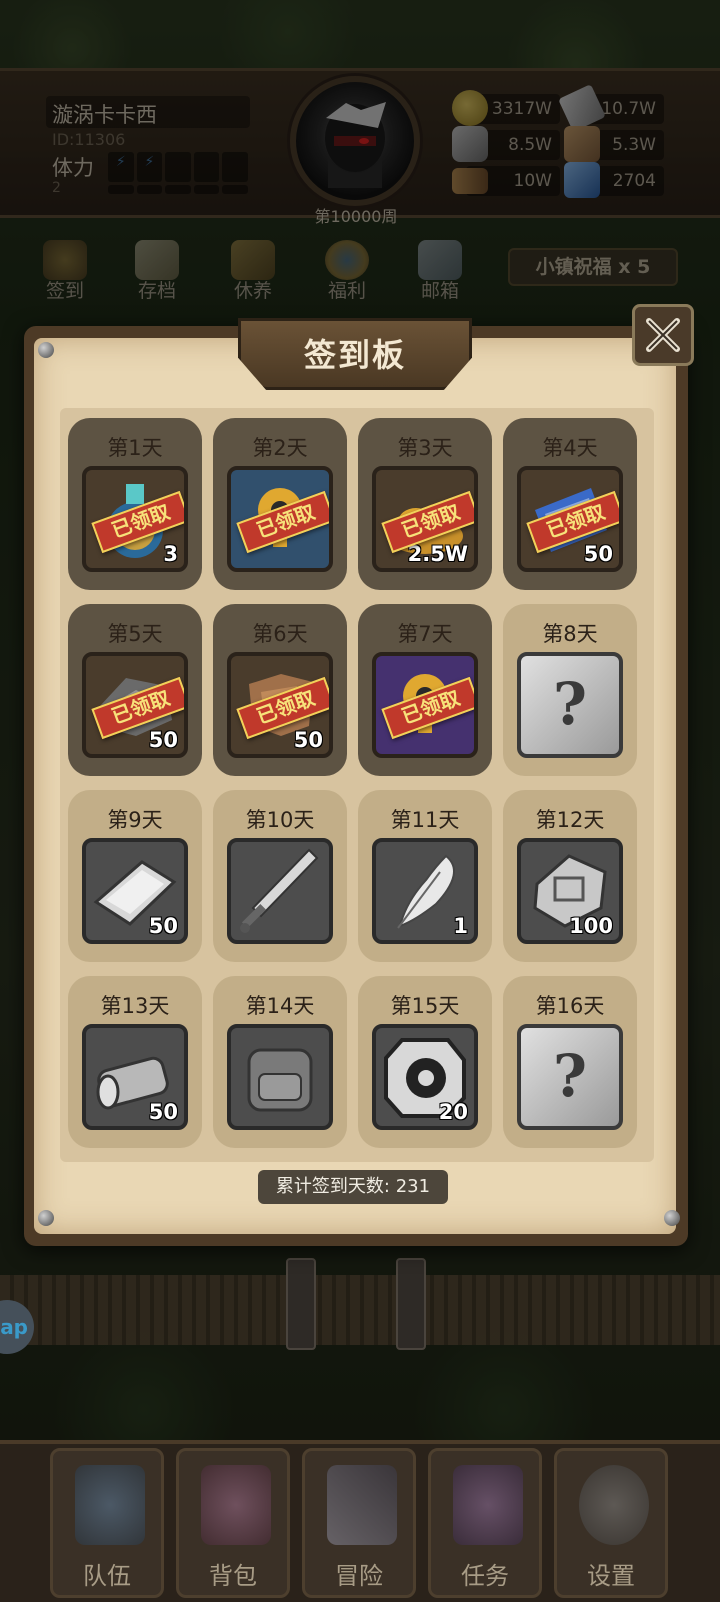 This screenshot has width=720, height=1602. I want to click on day-card-1: 第1天 3 已领取, so click(135, 504).